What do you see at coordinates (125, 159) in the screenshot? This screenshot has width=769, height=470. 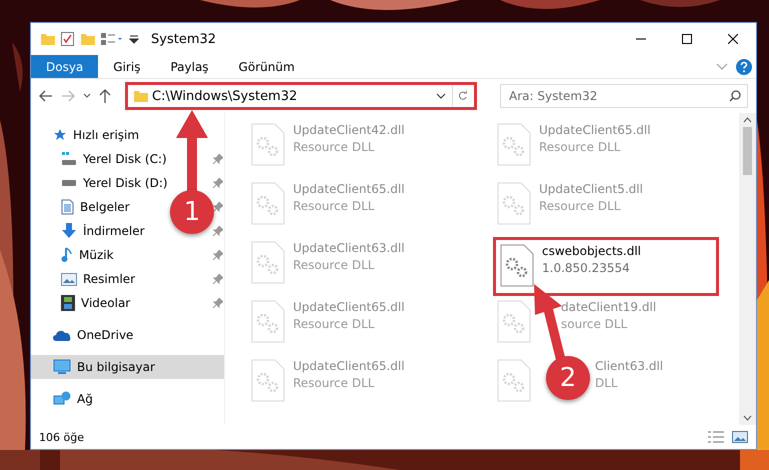 I see `sidebar-item: Yerel Disk (C:)` at bounding box center [125, 159].